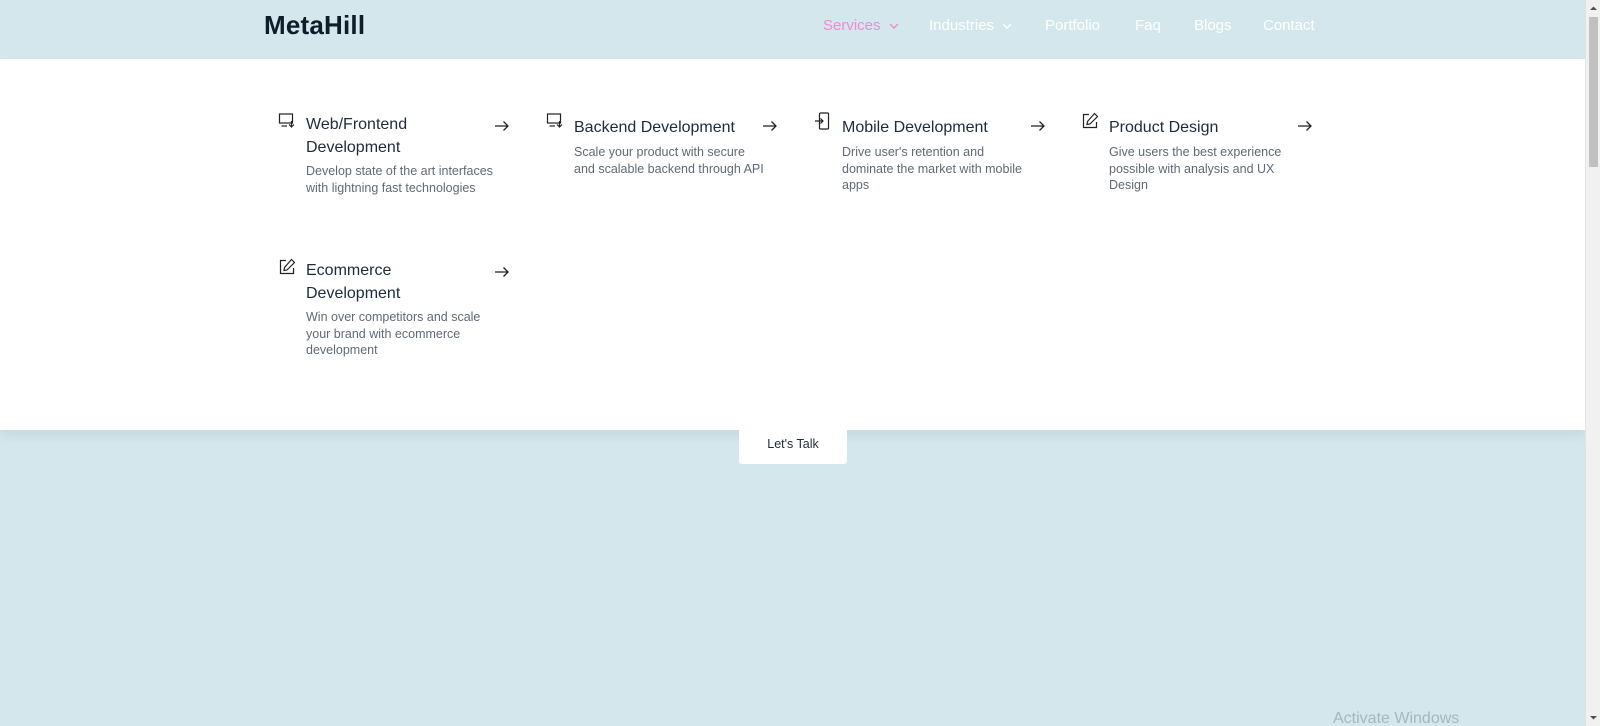 The image size is (1600, 726). What do you see at coordinates (1593, 717) in the screenshot?
I see `scroll-down-icon` at bounding box center [1593, 717].